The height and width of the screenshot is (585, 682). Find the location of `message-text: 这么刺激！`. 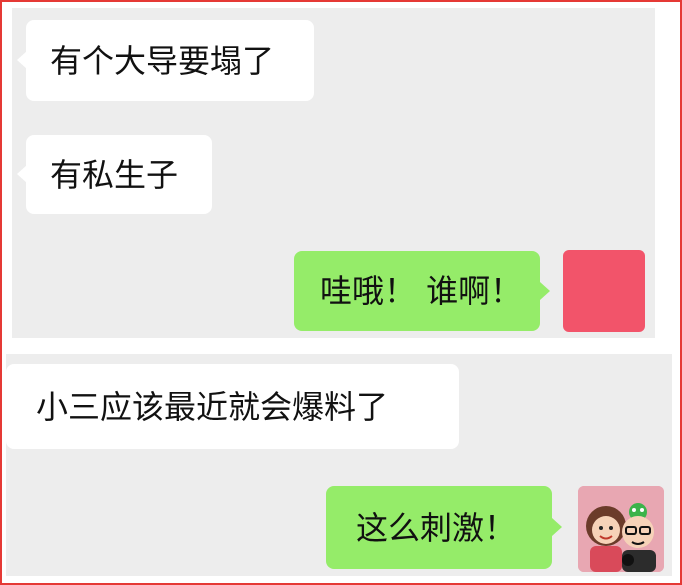

message-text: 这么刺激！ is located at coordinates (436, 527).